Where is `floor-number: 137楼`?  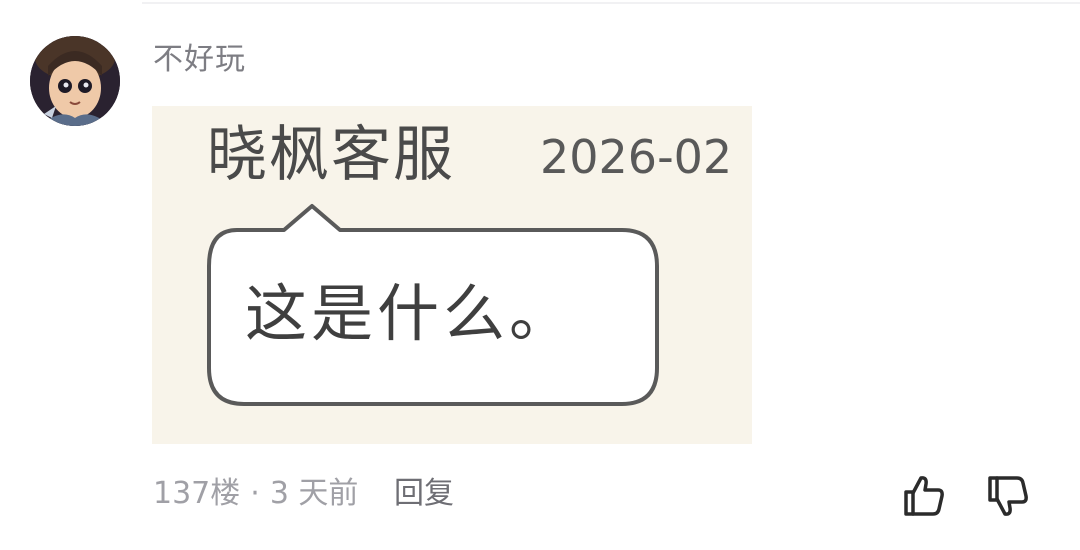 floor-number: 137楼 is located at coordinates (197, 493).